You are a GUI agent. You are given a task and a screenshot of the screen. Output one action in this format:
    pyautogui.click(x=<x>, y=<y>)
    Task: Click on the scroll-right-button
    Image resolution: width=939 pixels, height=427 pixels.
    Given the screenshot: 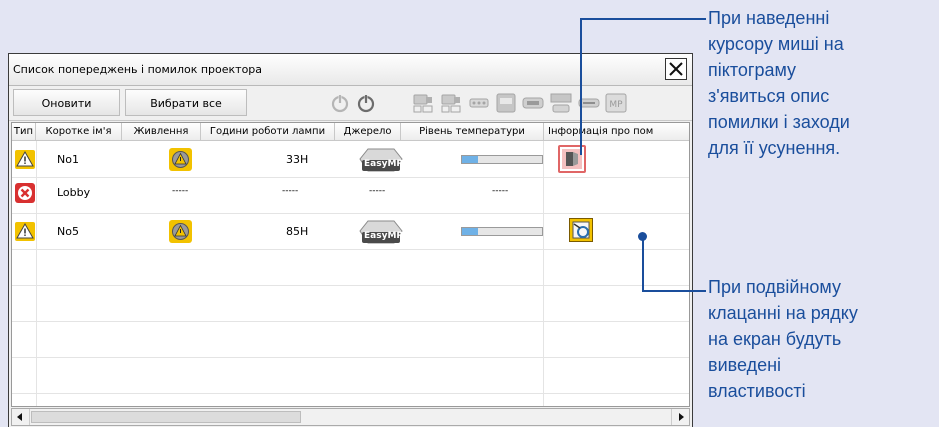 What is the action you would take?
    pyautogui.click(x=680, y=417)
    